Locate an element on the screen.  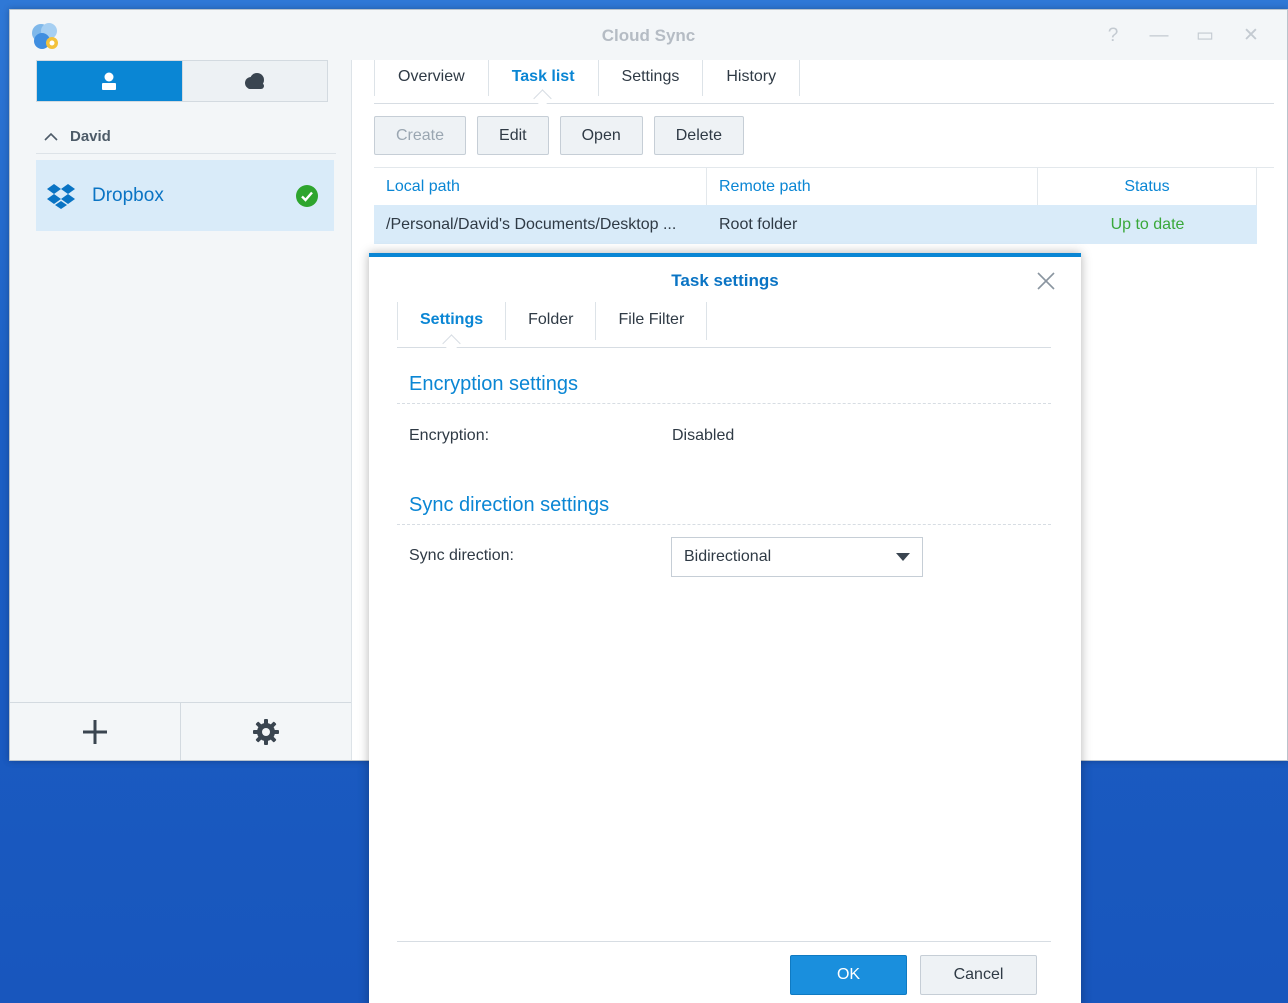
tab-history: History is located at coordinates (752, 78).